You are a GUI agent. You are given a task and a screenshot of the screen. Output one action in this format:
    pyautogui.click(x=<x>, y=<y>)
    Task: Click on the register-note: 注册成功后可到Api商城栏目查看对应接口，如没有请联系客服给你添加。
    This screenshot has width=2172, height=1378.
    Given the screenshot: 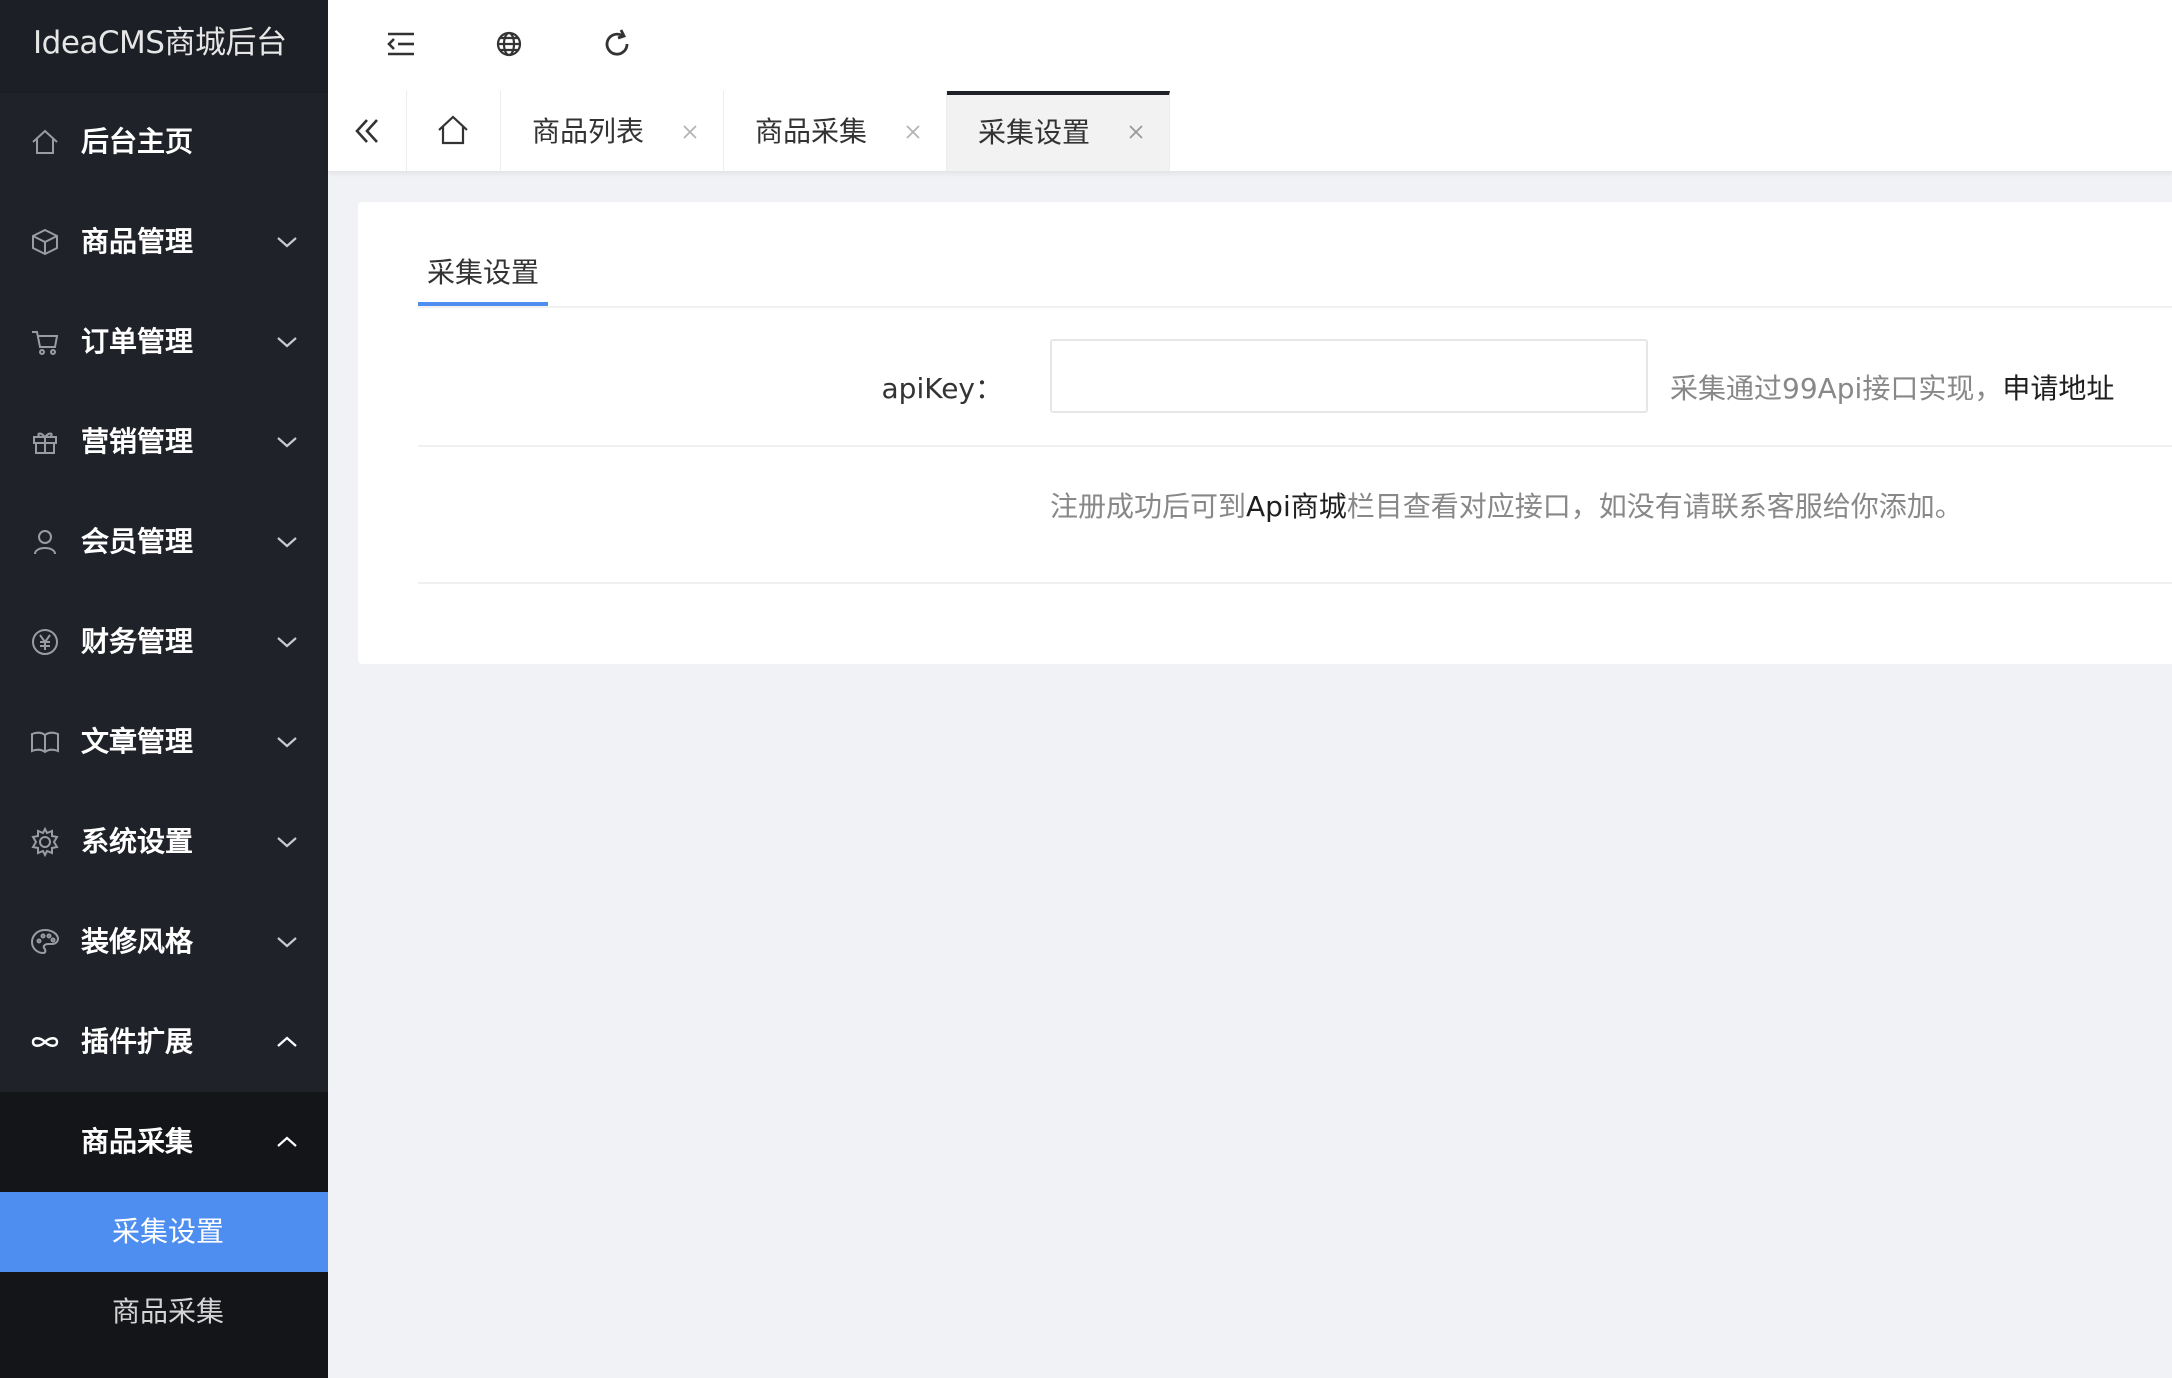 What is the action you would take?
    pyautogui.click(x=1506, y=507)
    